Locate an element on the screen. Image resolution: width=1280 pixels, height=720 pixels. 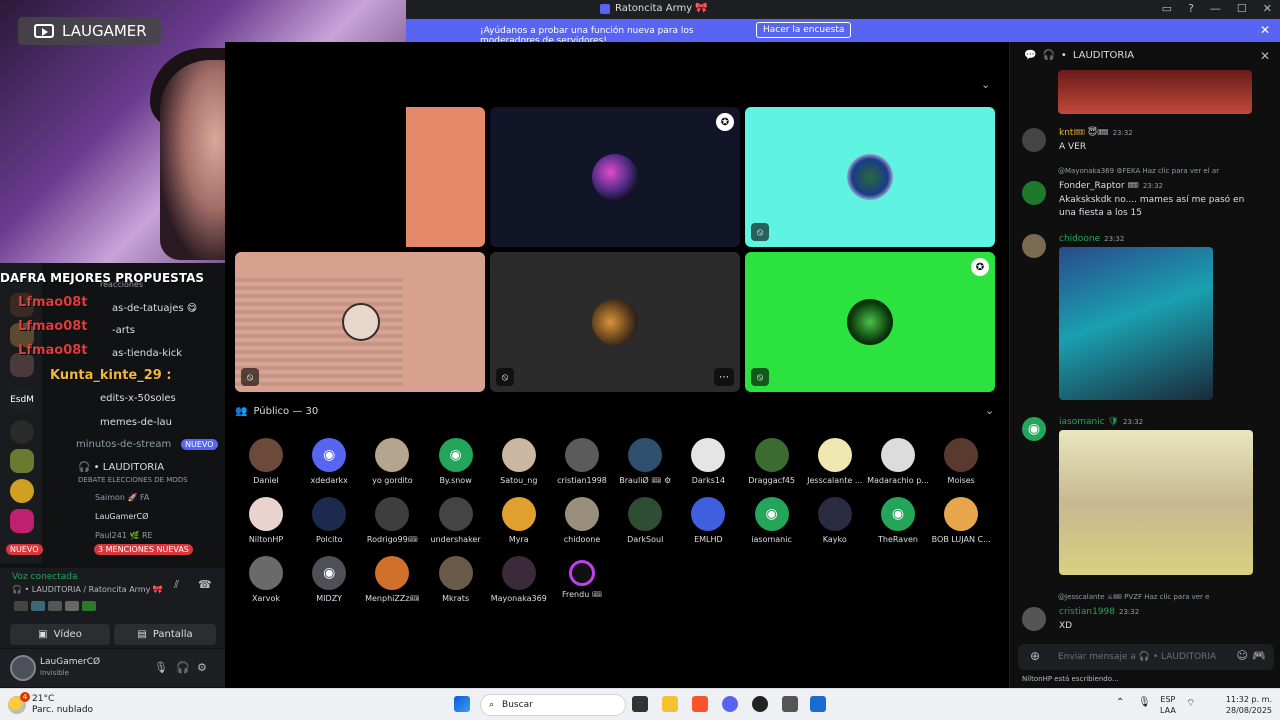
server-esdm: EsdM is located at coordinates (22, 400).